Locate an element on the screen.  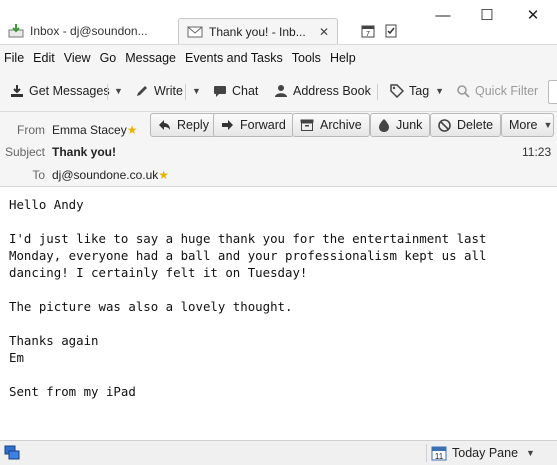
inbox-icon is located at coordinates (16, 31).